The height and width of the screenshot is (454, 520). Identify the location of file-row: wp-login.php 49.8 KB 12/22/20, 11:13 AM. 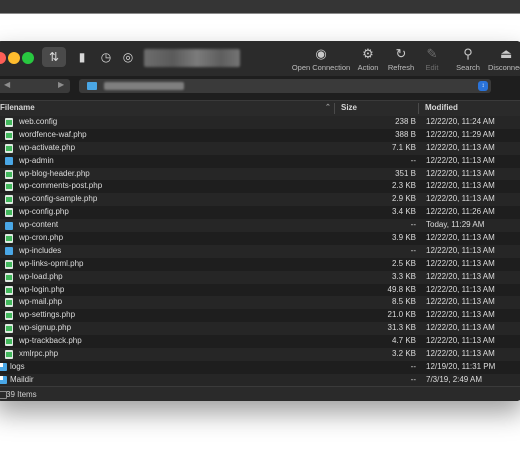
(260, 290).